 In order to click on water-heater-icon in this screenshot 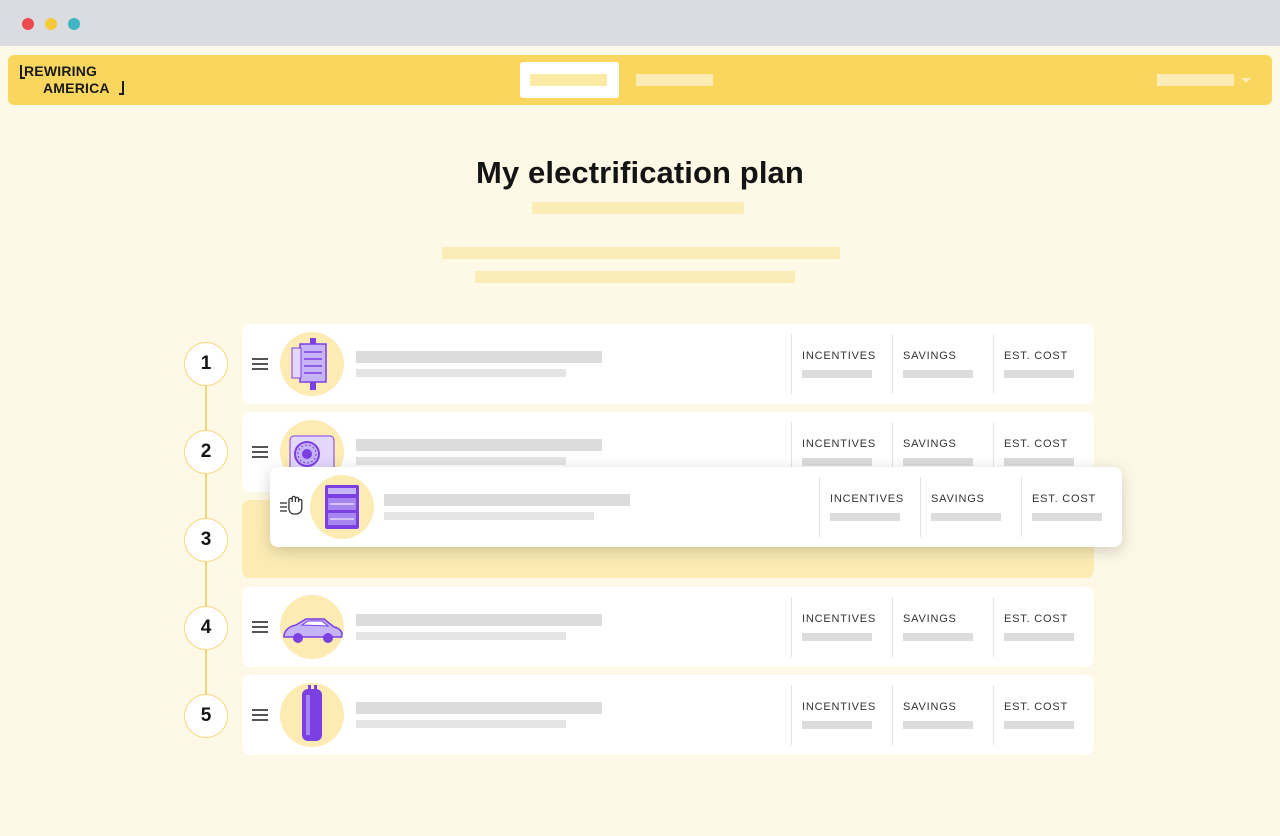, I will do `click(312, 715)`.